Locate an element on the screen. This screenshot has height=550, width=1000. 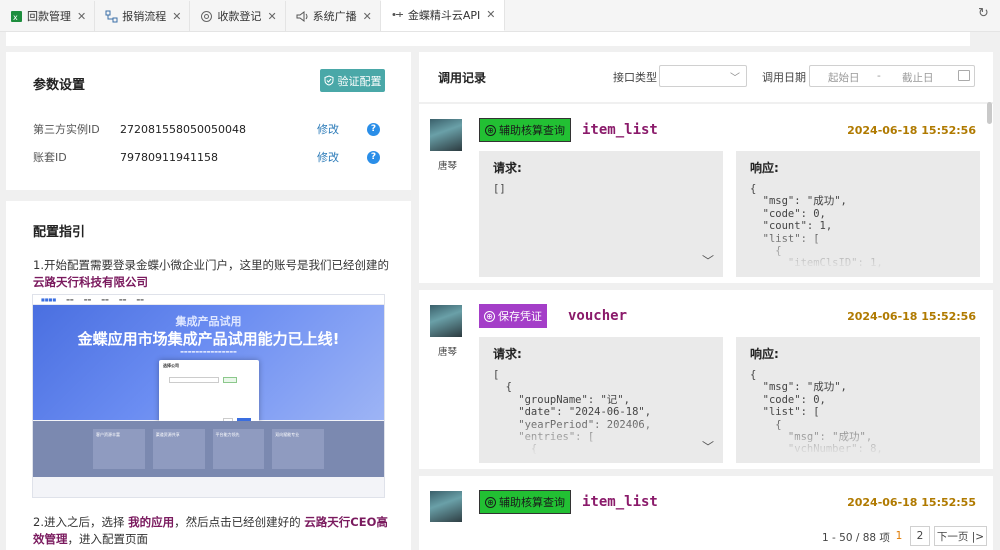
excel-icon: x is located at coordinates (16, 16).